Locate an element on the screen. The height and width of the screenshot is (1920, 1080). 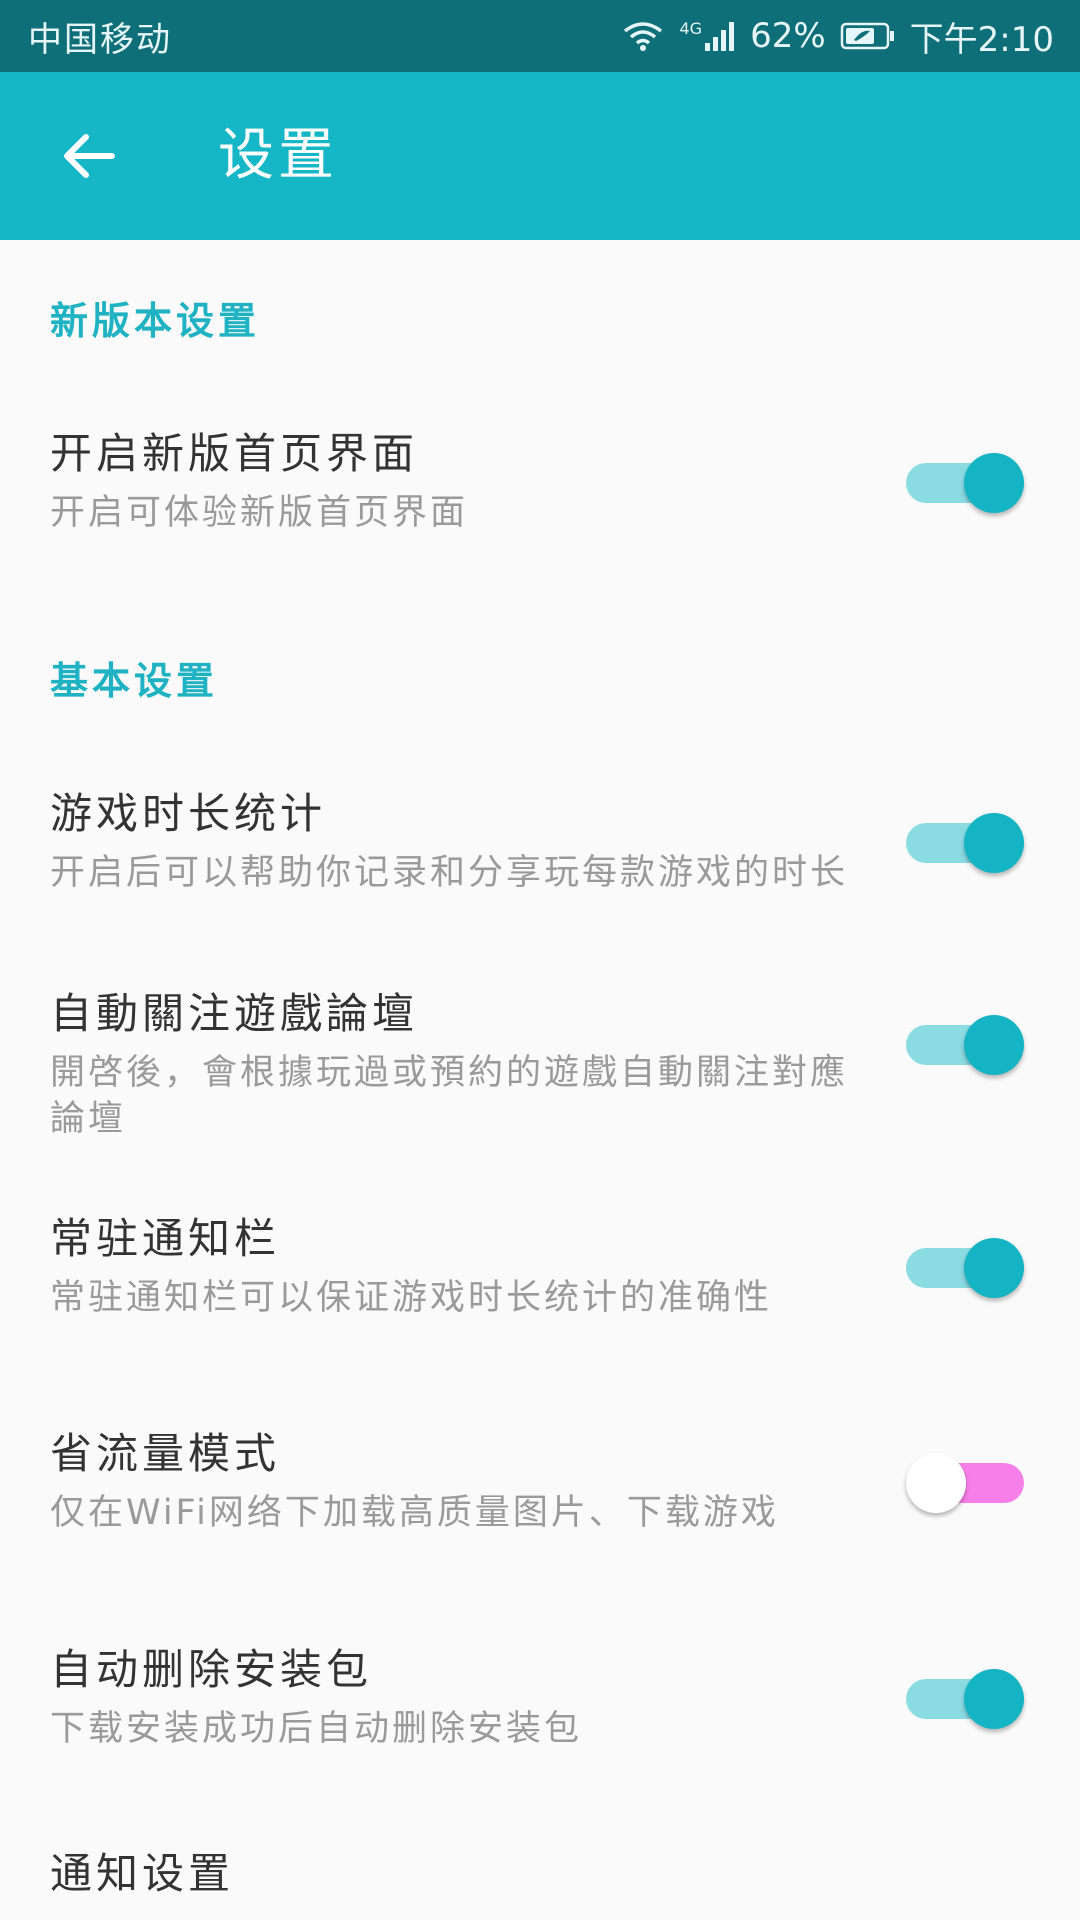
setting-title: 自动删除安装包 is located at coordinates (211, 1669).